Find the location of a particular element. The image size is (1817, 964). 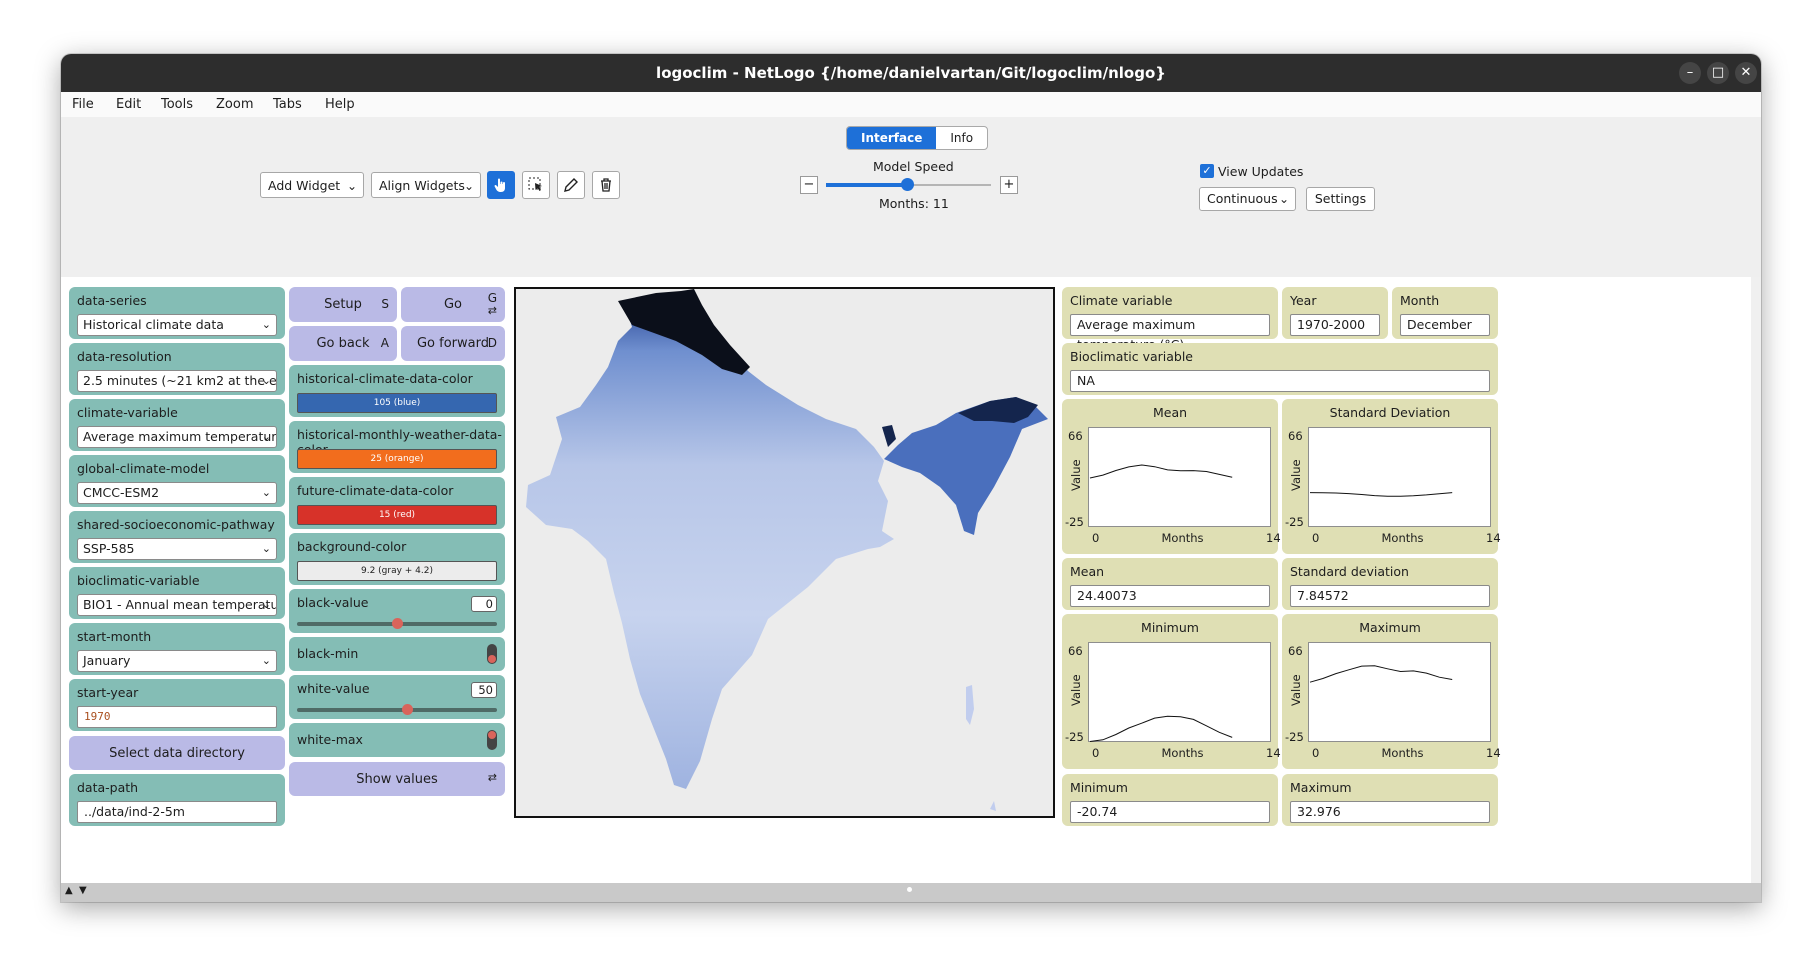

switch-black-min: black-min is located at coordinates (397, 654).